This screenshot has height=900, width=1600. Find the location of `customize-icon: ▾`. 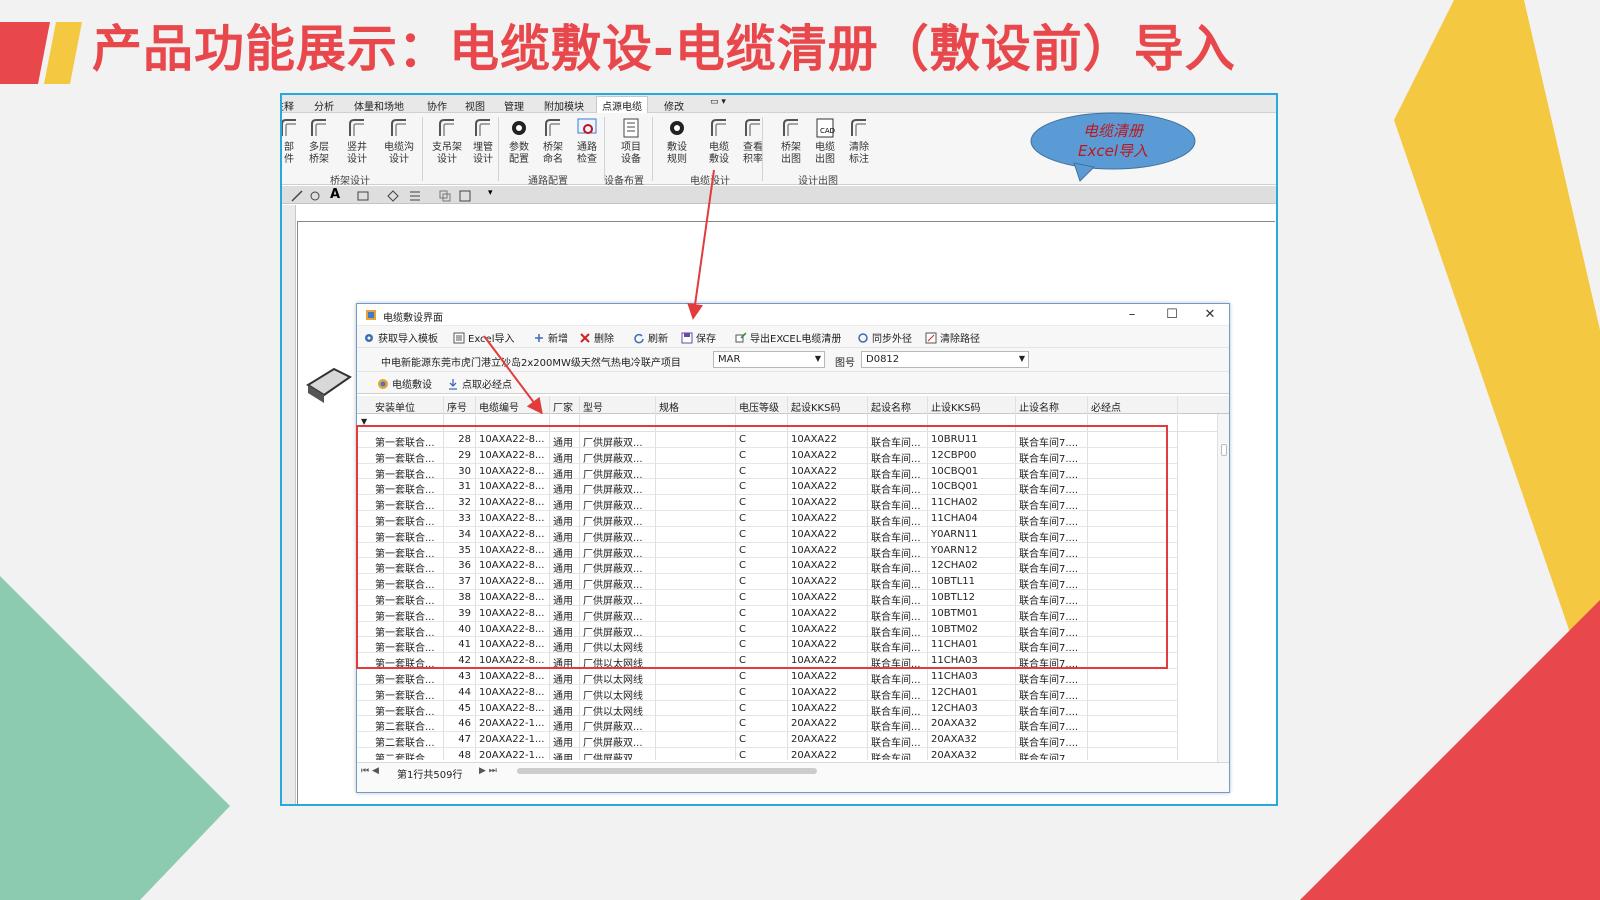

customize-icon: ▾ is located at coordinates (495, 195).